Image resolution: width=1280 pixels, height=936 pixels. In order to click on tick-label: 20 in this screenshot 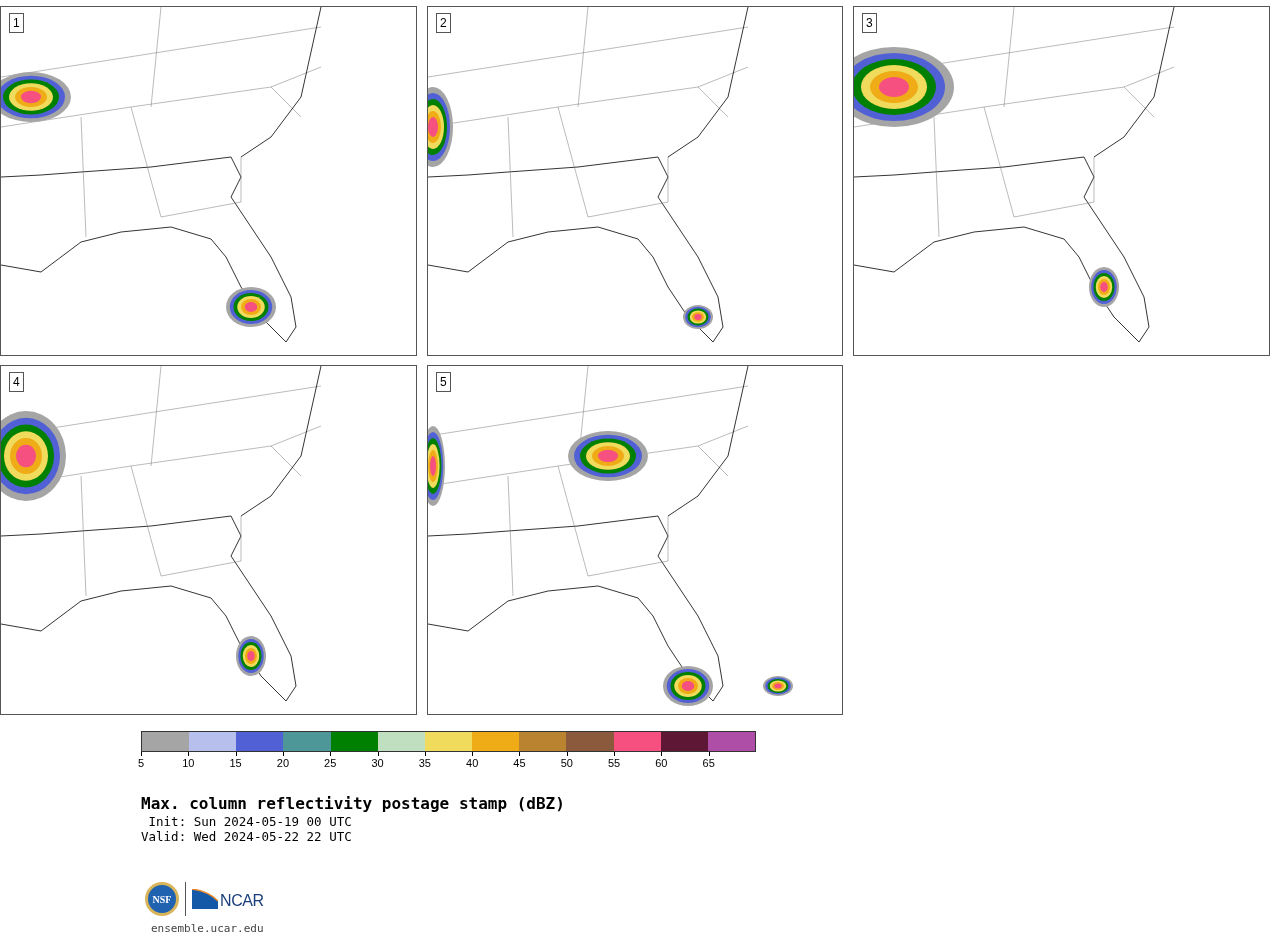, I will do `click(283, 763)`.